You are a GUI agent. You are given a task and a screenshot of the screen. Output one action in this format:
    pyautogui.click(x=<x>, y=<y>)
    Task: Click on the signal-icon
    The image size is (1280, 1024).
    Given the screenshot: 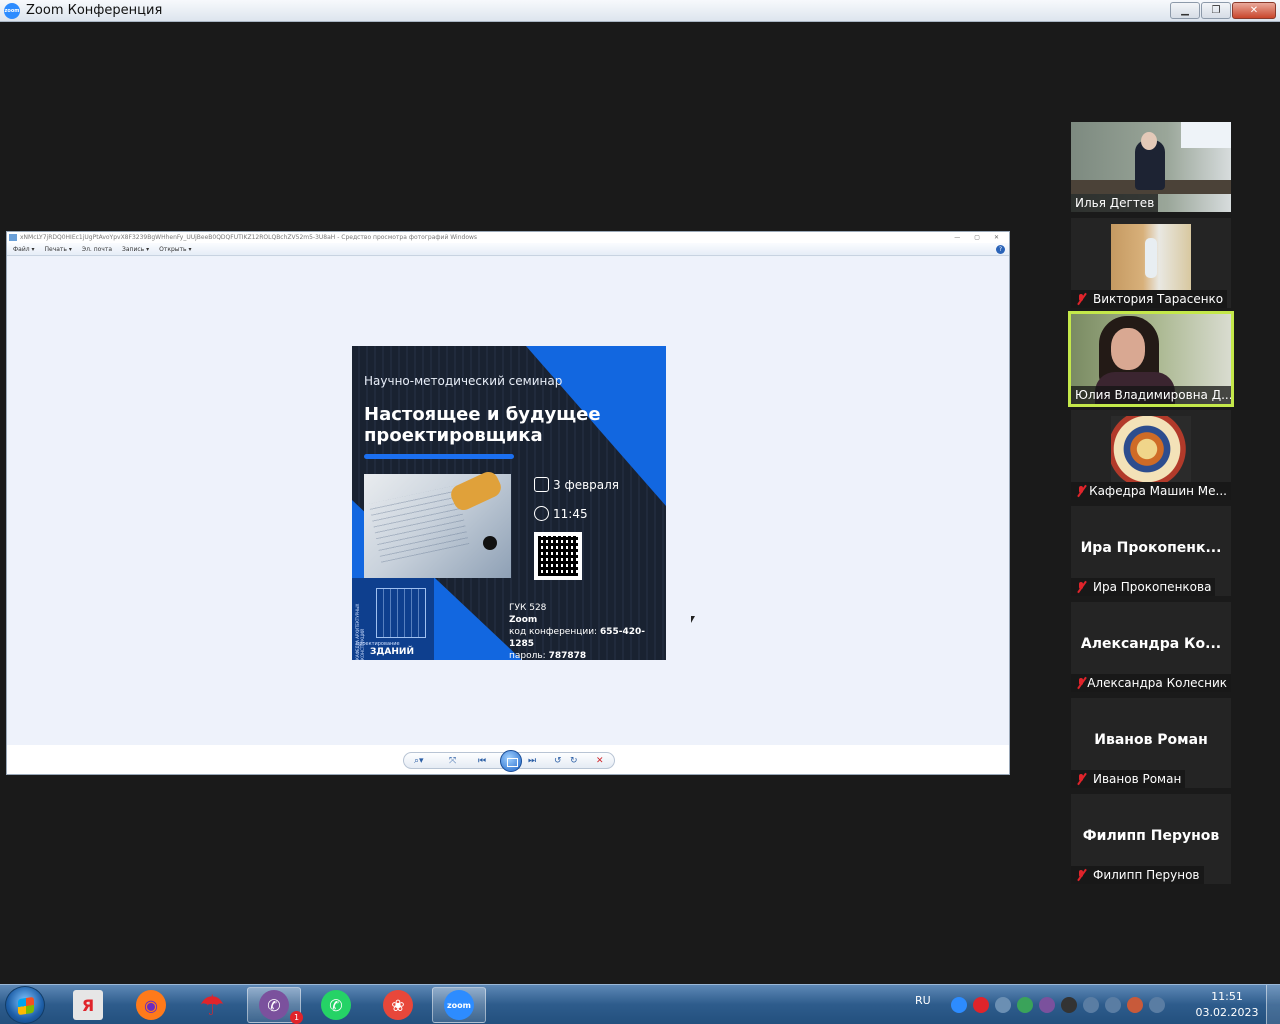 What is the action you would take?
    pyautogui.click(x=1112, y=1005)
    